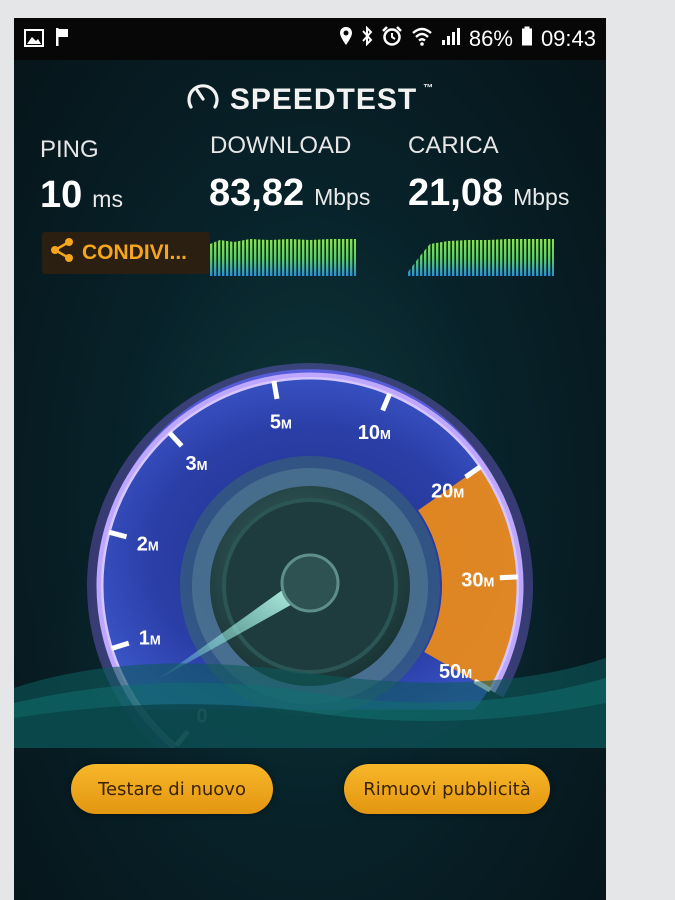 This screenshot has width=675, height=900. What do you see at coordinates (422, 39) in the screenshot?
I see `wifi-icon` at bounding box center [422, 39].